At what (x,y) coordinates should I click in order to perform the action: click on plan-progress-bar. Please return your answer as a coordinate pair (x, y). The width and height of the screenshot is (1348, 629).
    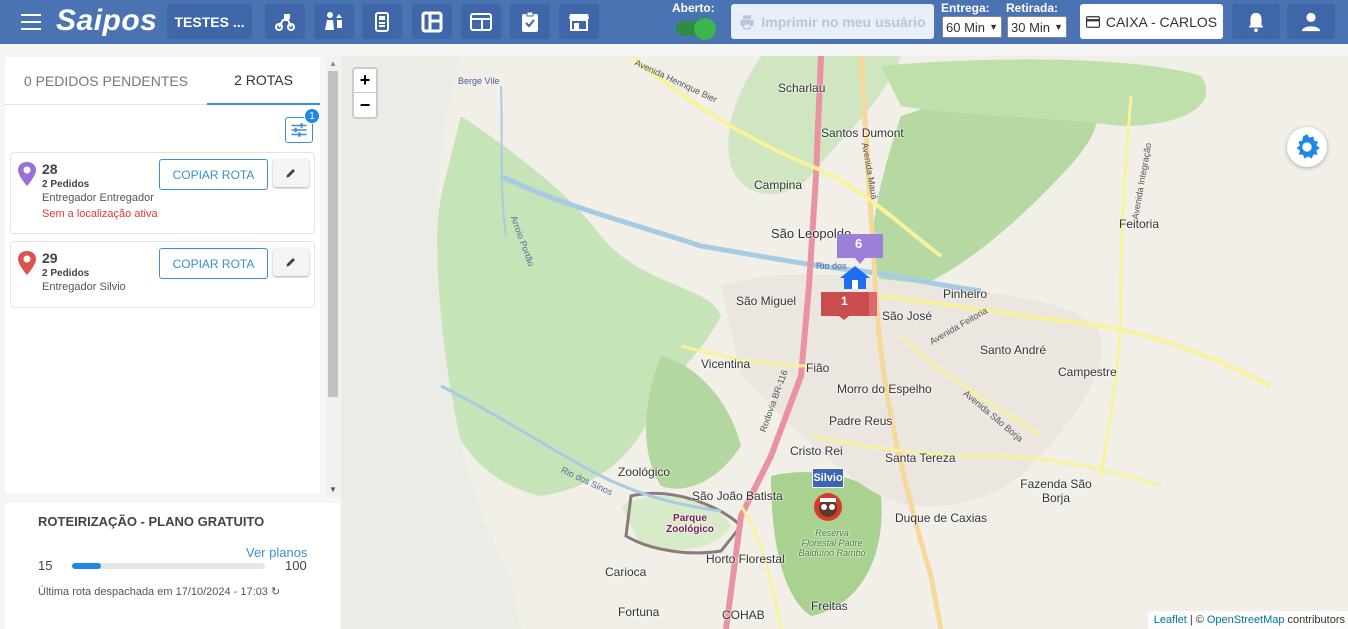
    Looking at the image, I should click on (168, 566).